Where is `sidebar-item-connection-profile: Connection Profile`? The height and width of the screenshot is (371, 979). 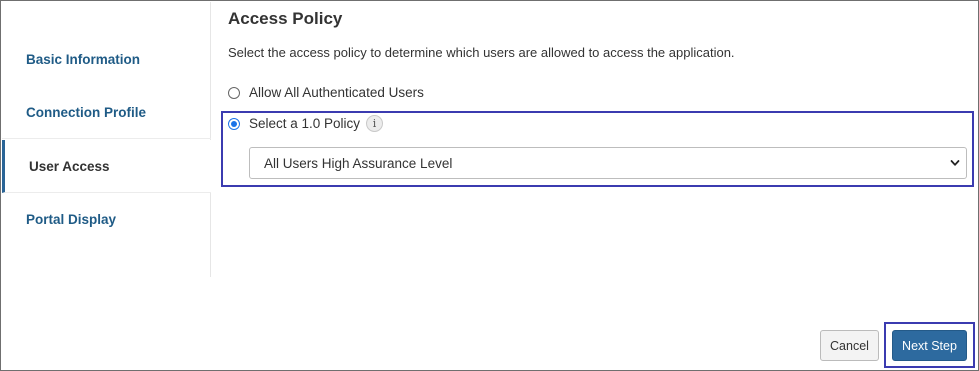
sidebar-item-connection-profile: Connection Profile is located at coordinates (106, 112).